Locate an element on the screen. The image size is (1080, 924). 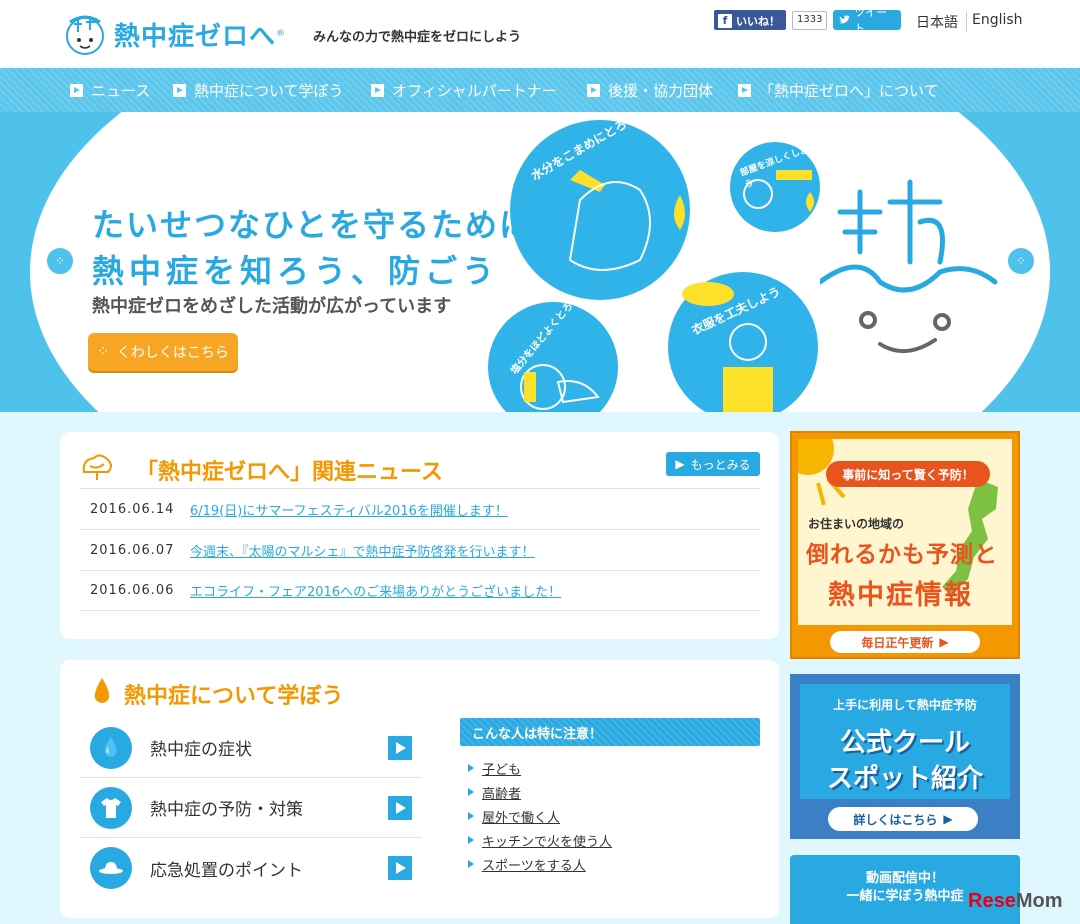
news-row: 2016.06.07 今週末、『太陽のマルシェ』で熱中症予防啓発を行います！ is located at coordinates (420, 549).